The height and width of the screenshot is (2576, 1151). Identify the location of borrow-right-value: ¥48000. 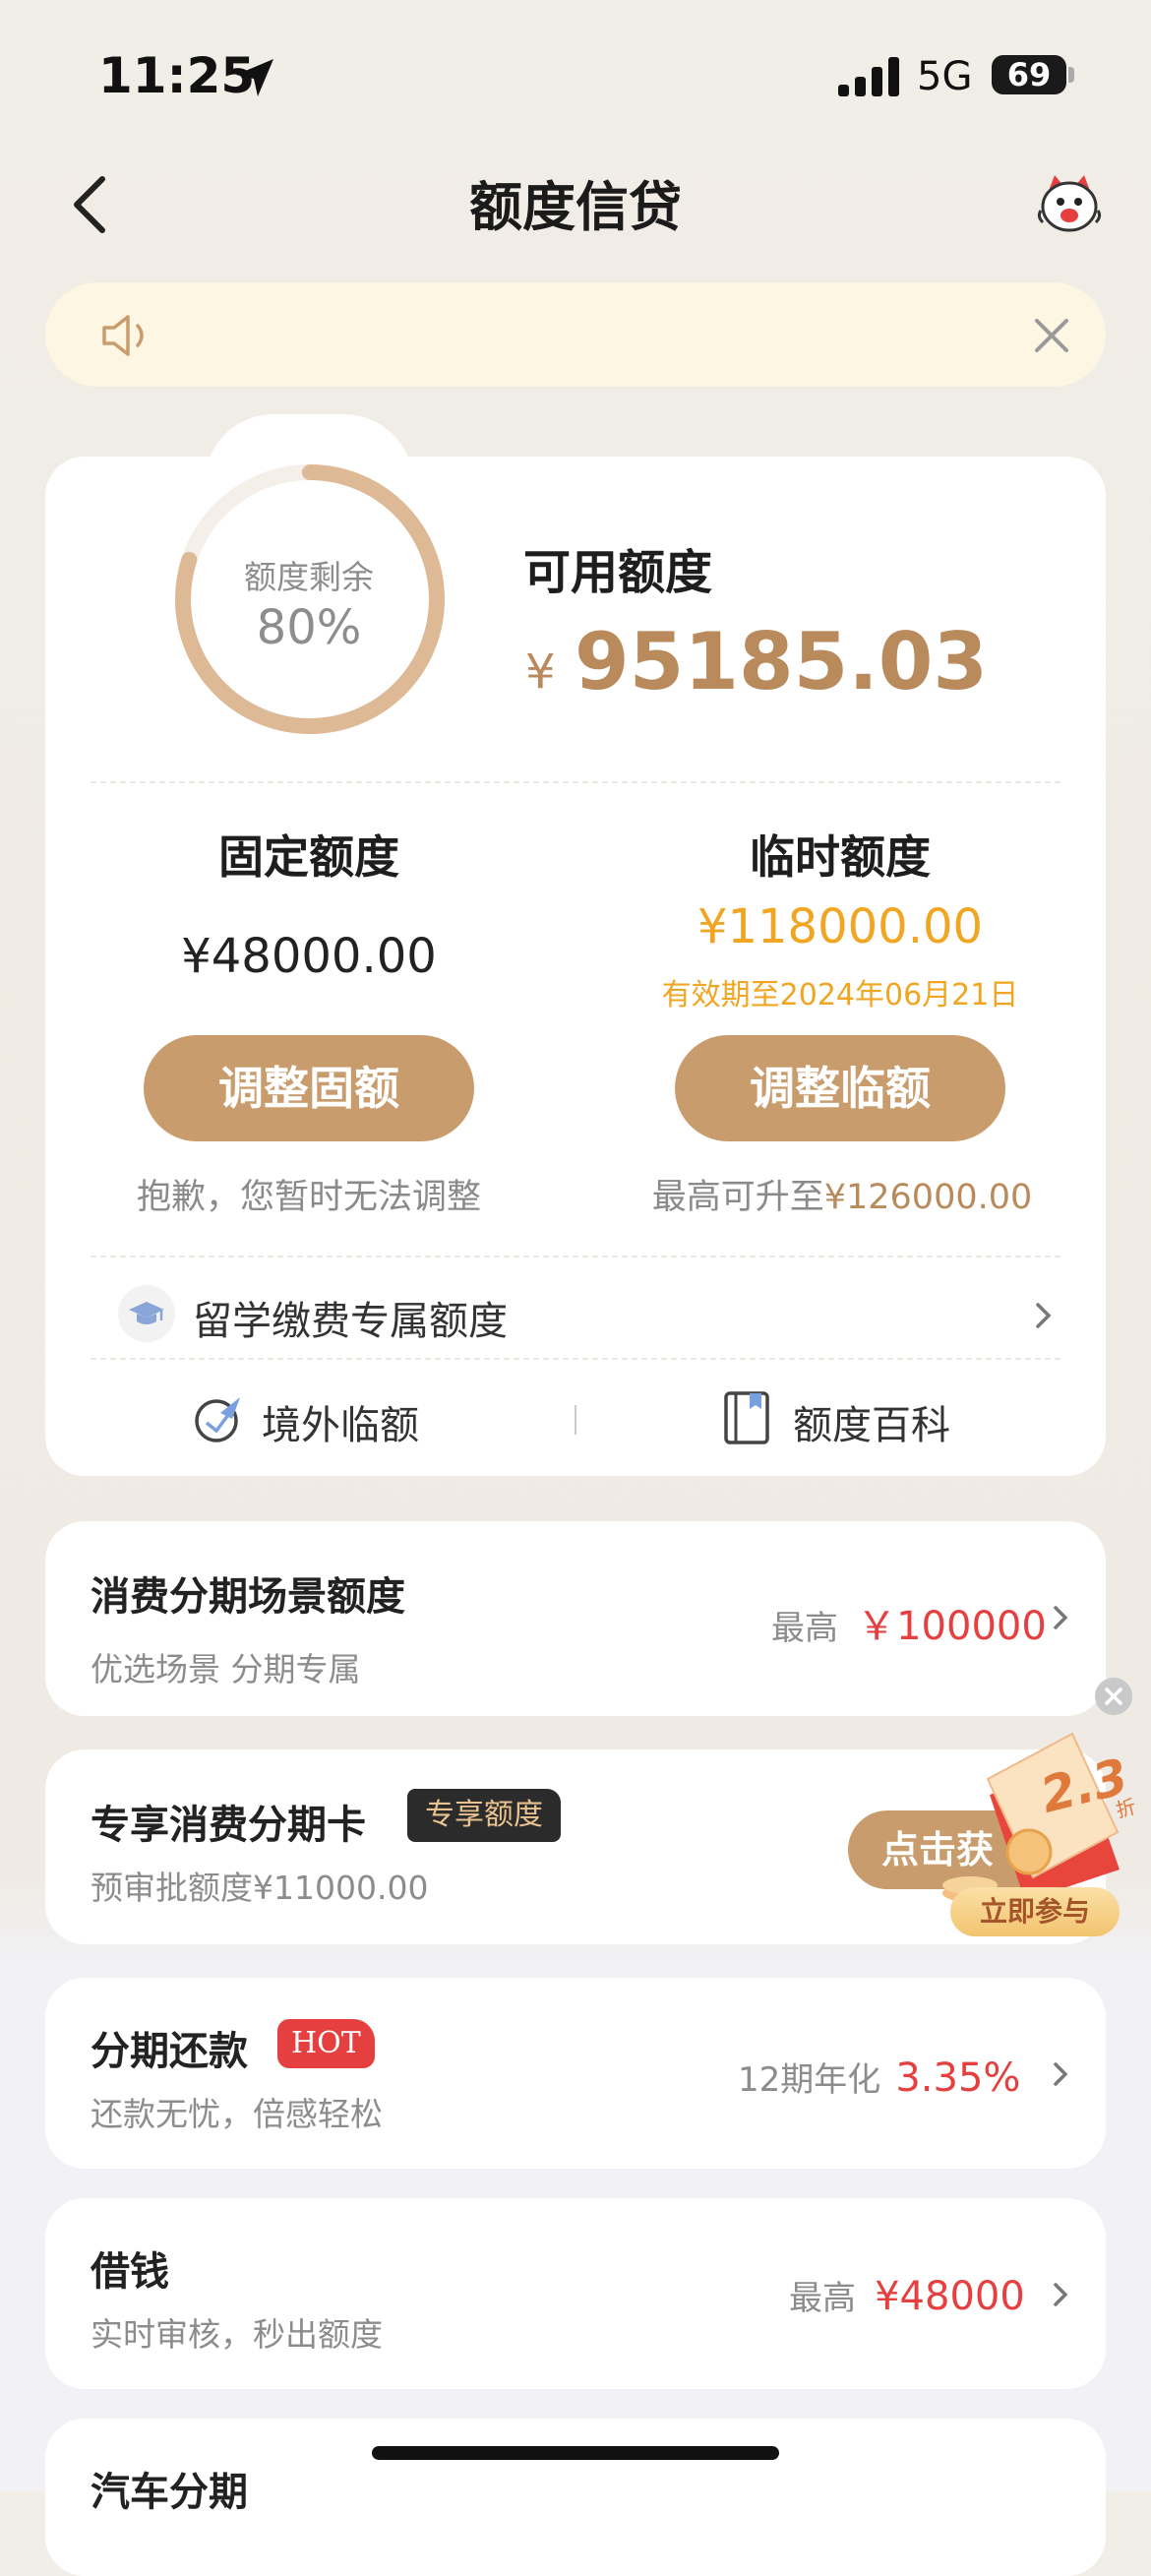
(950, 2296).